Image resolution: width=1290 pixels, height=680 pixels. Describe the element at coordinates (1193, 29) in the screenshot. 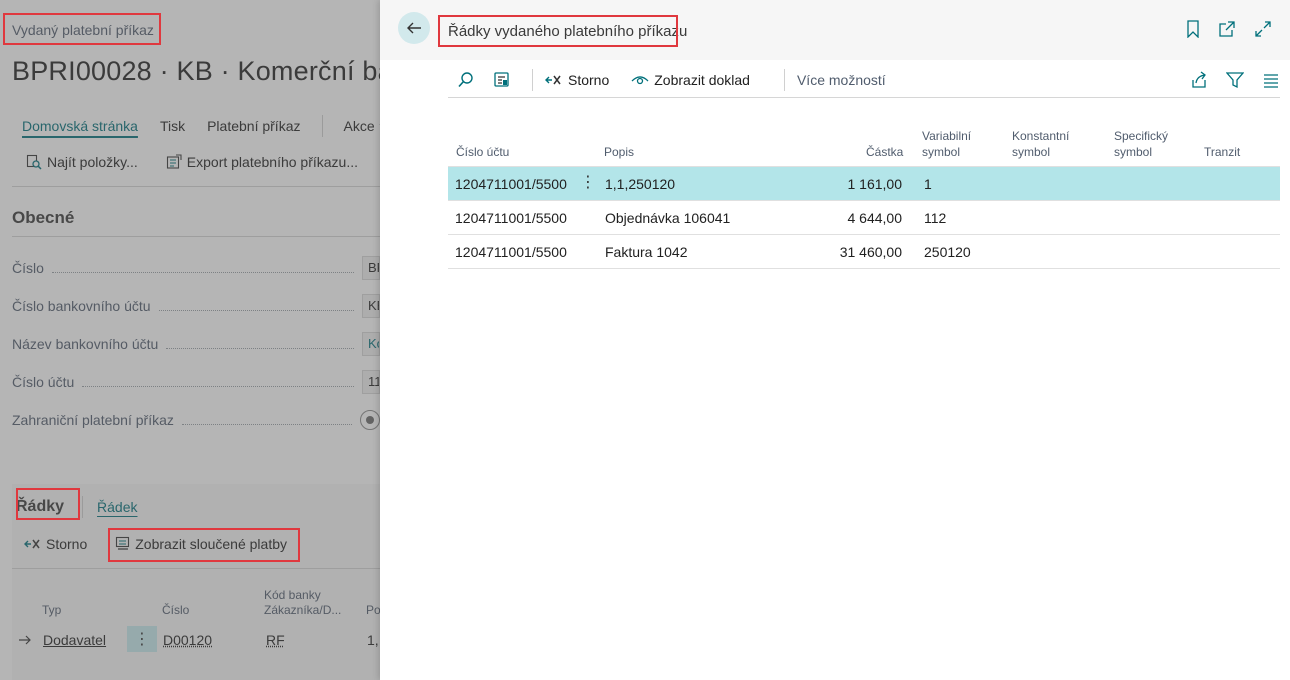

I see `bookmark-icon` at that location.